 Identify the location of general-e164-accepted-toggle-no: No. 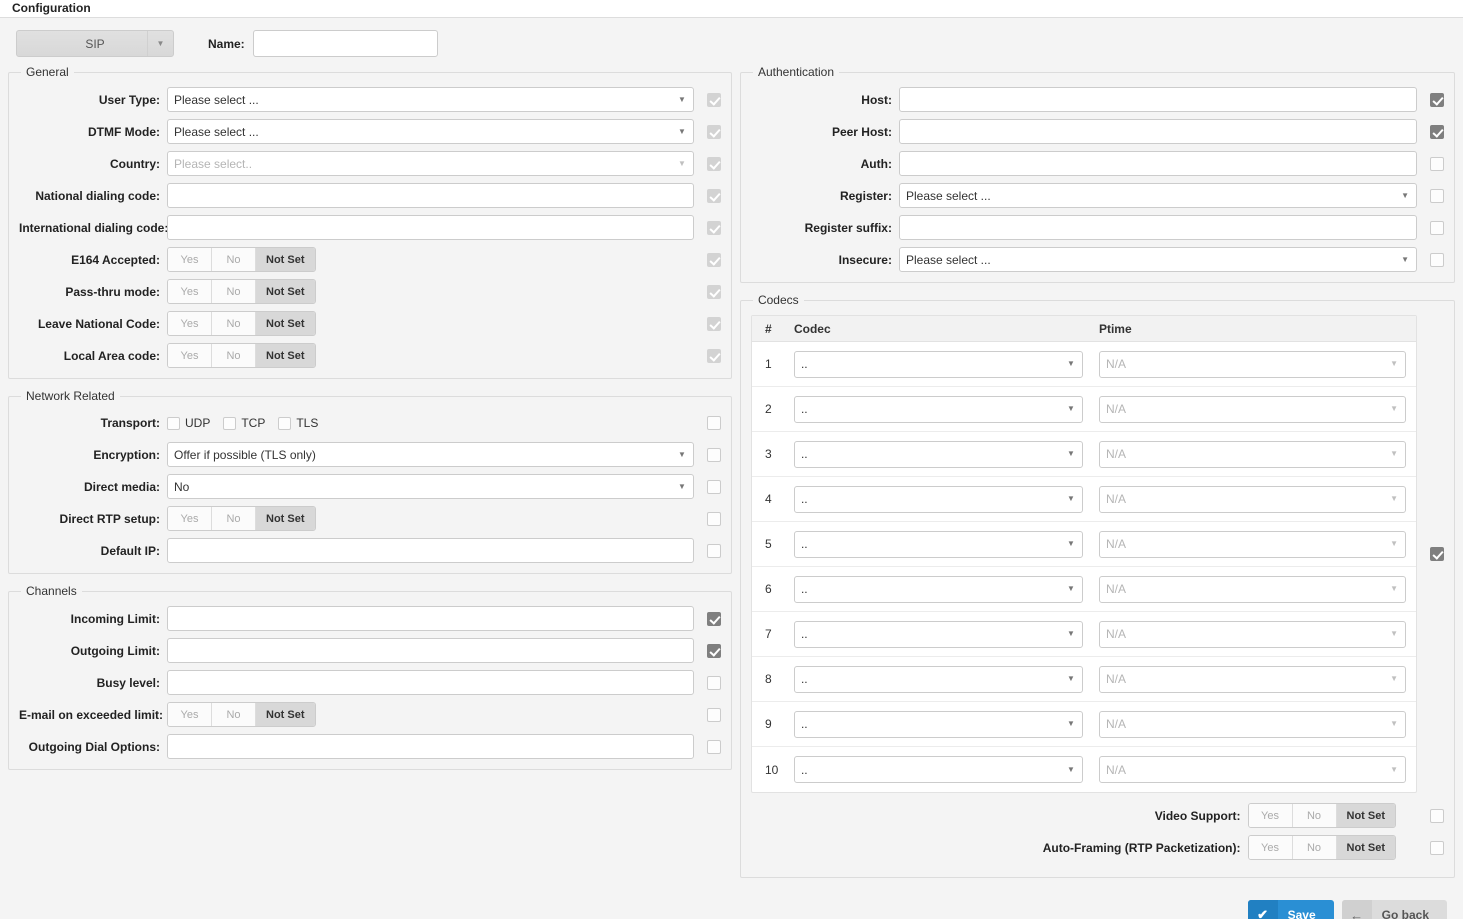
(234, 259).